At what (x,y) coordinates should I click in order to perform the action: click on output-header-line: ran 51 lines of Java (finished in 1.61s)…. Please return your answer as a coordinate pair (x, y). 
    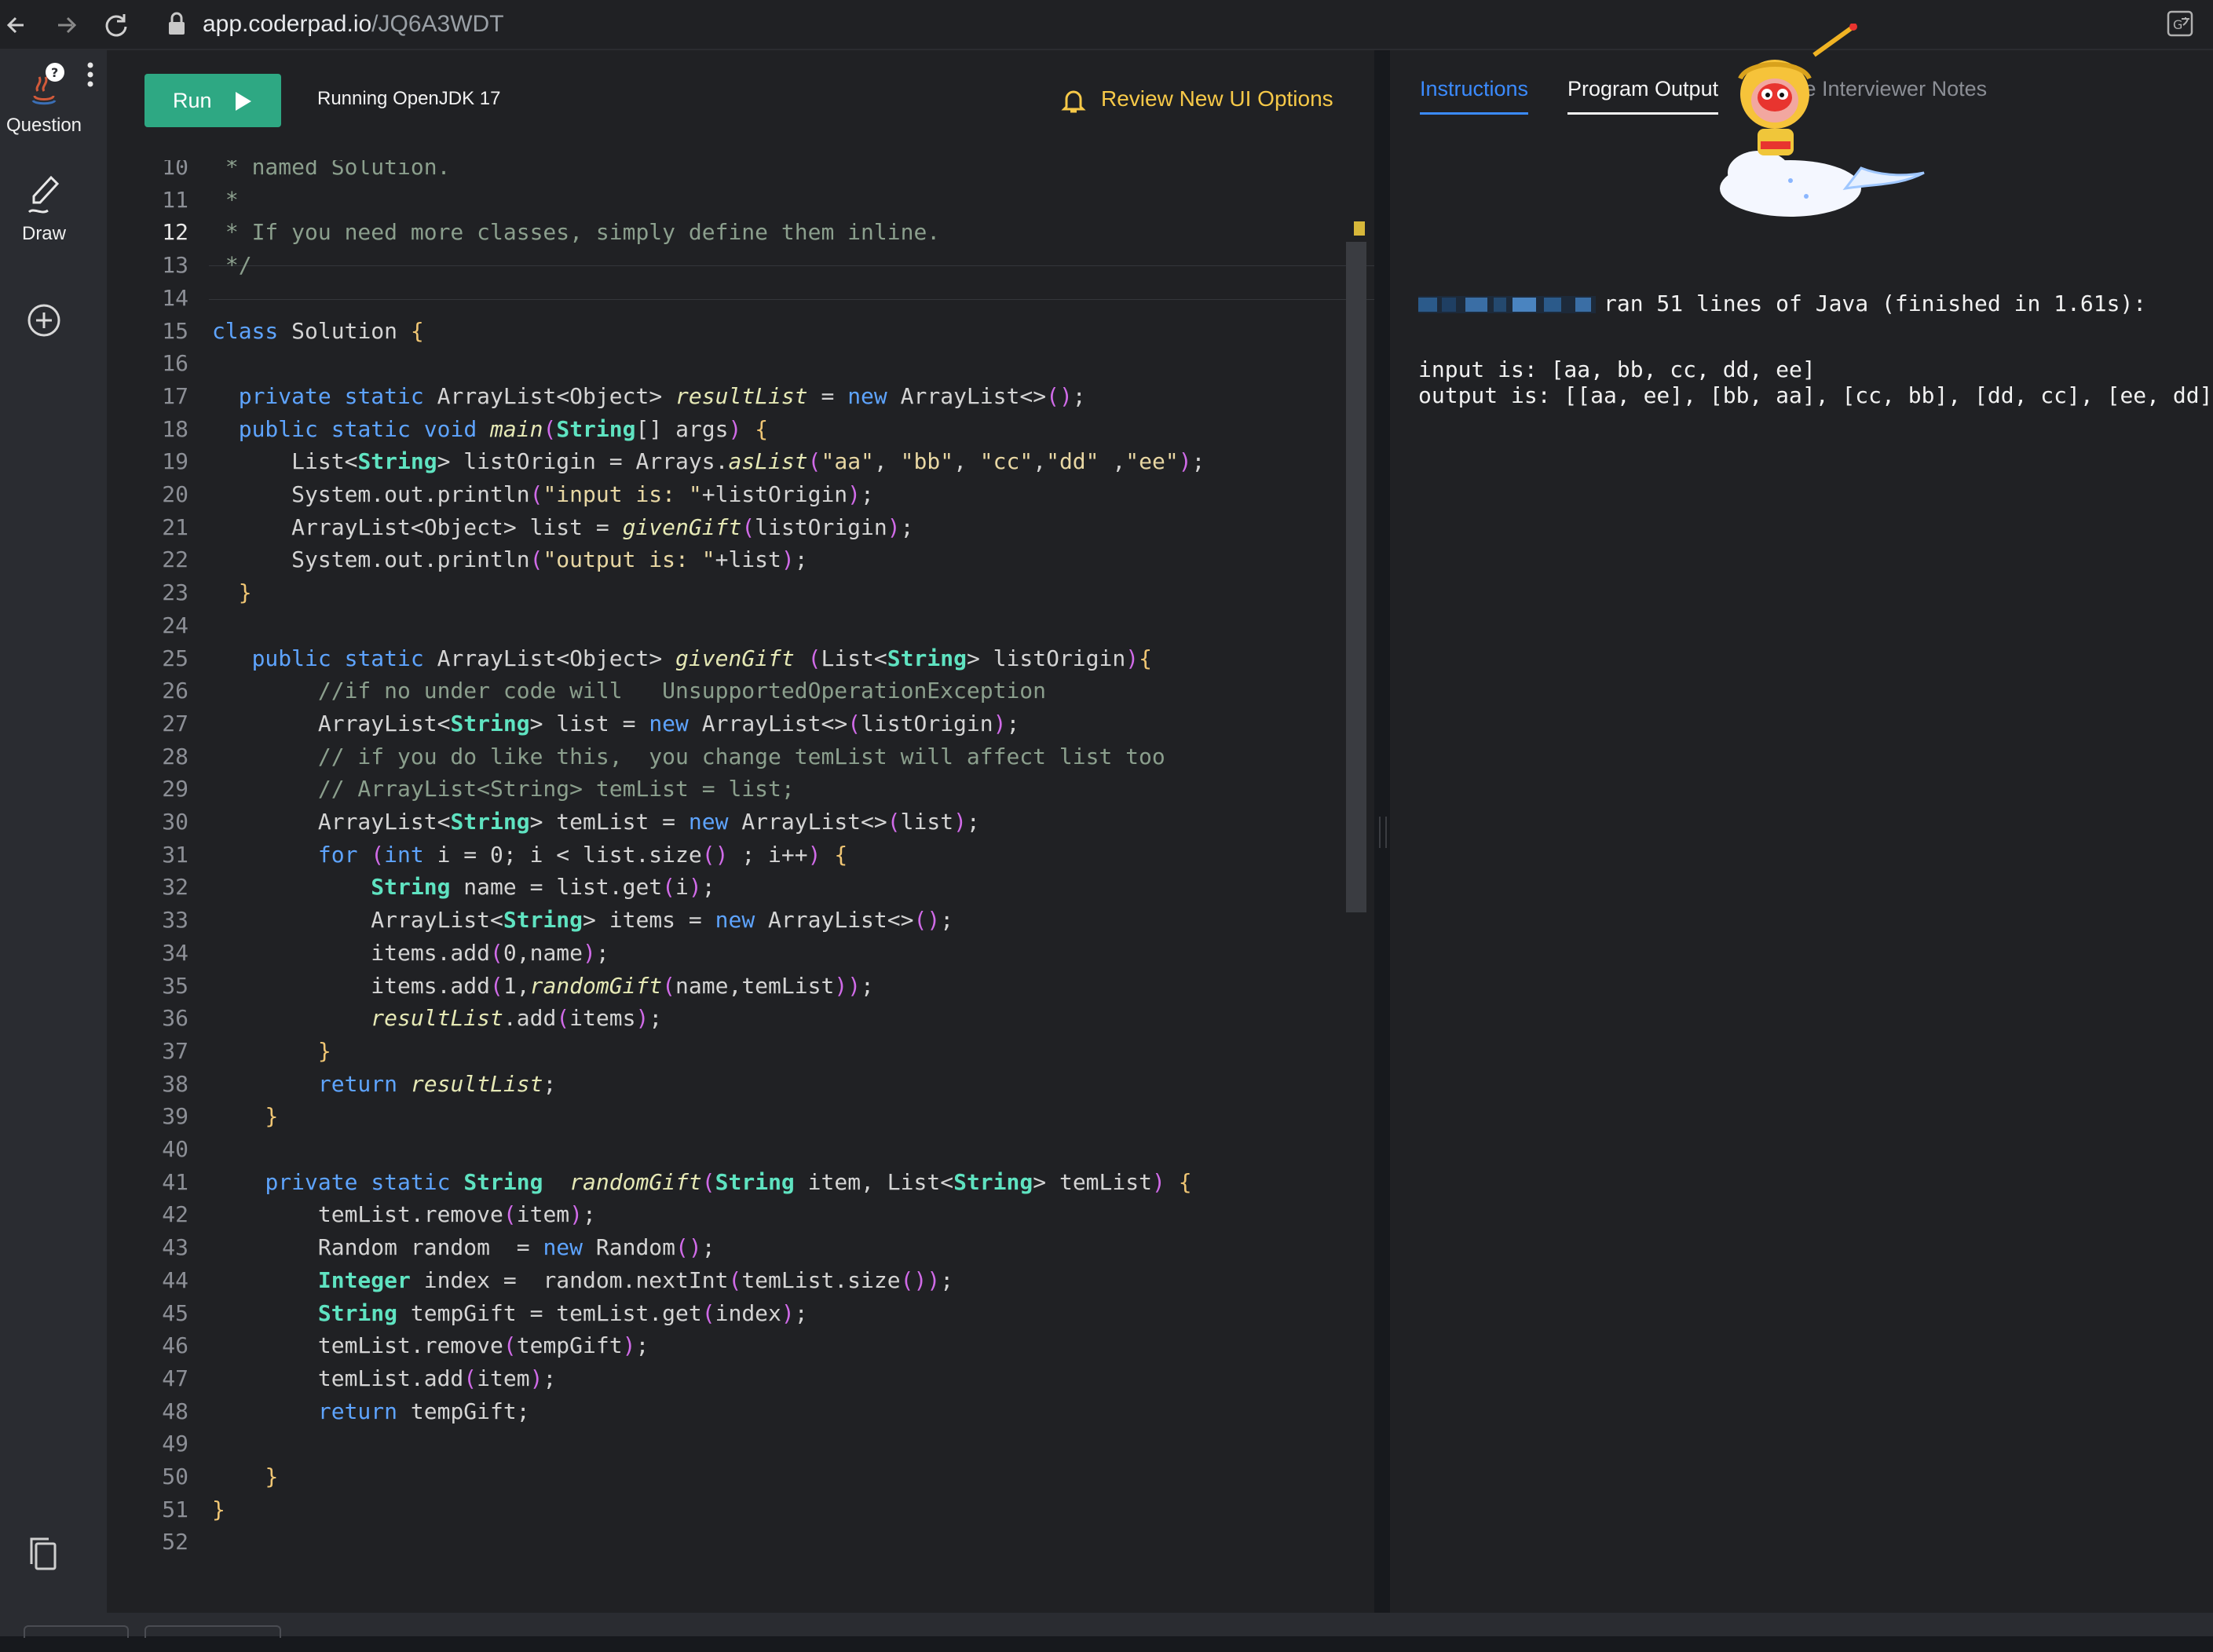
    Looking at the image, I should click on (1811, 303).